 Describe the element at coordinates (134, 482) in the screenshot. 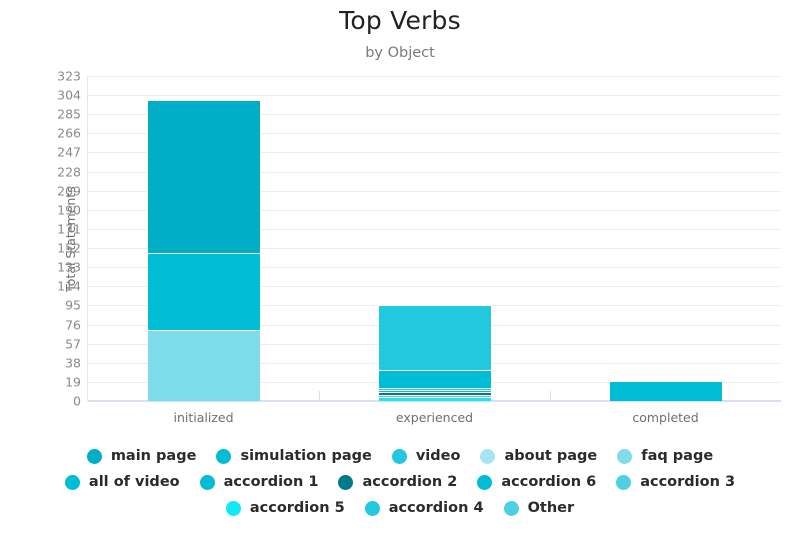

I see `legend-item-label: all of video` at that location.